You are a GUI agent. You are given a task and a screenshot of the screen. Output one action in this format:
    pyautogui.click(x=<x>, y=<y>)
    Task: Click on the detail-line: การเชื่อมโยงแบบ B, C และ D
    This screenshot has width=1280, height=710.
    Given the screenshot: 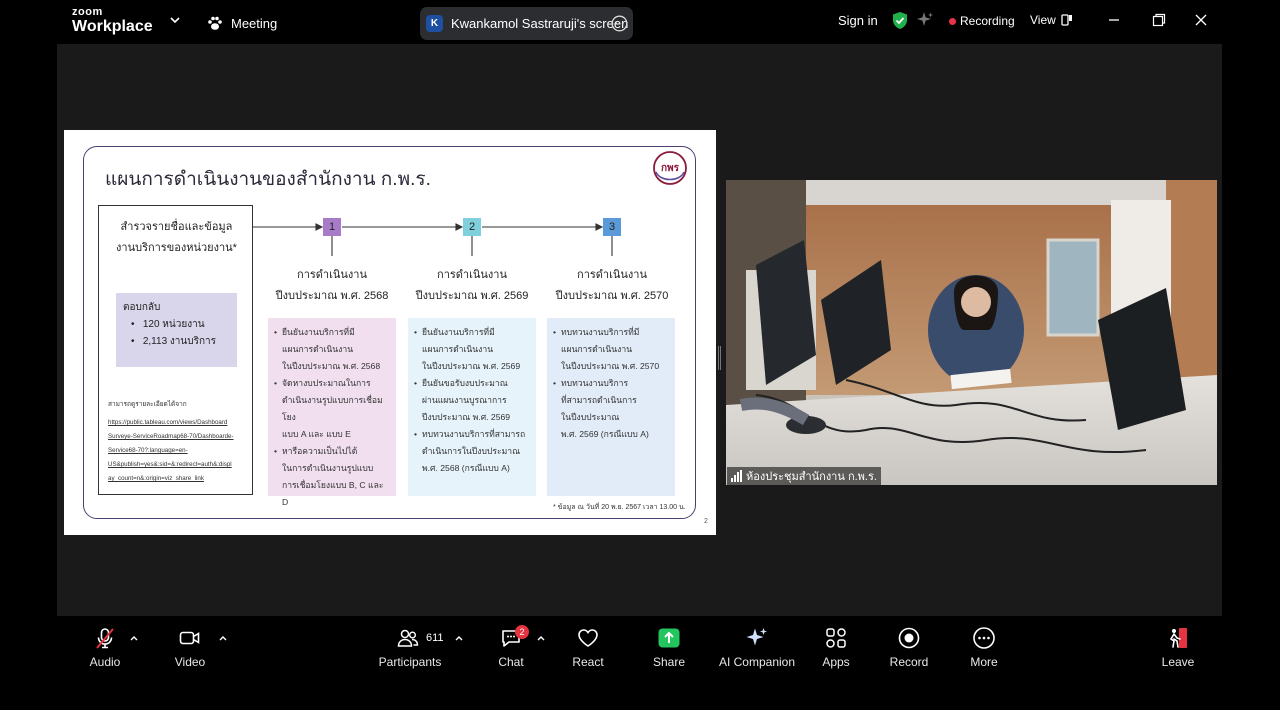 What is the action you would take?
    pyautogui.click(x=333, y=493)
    